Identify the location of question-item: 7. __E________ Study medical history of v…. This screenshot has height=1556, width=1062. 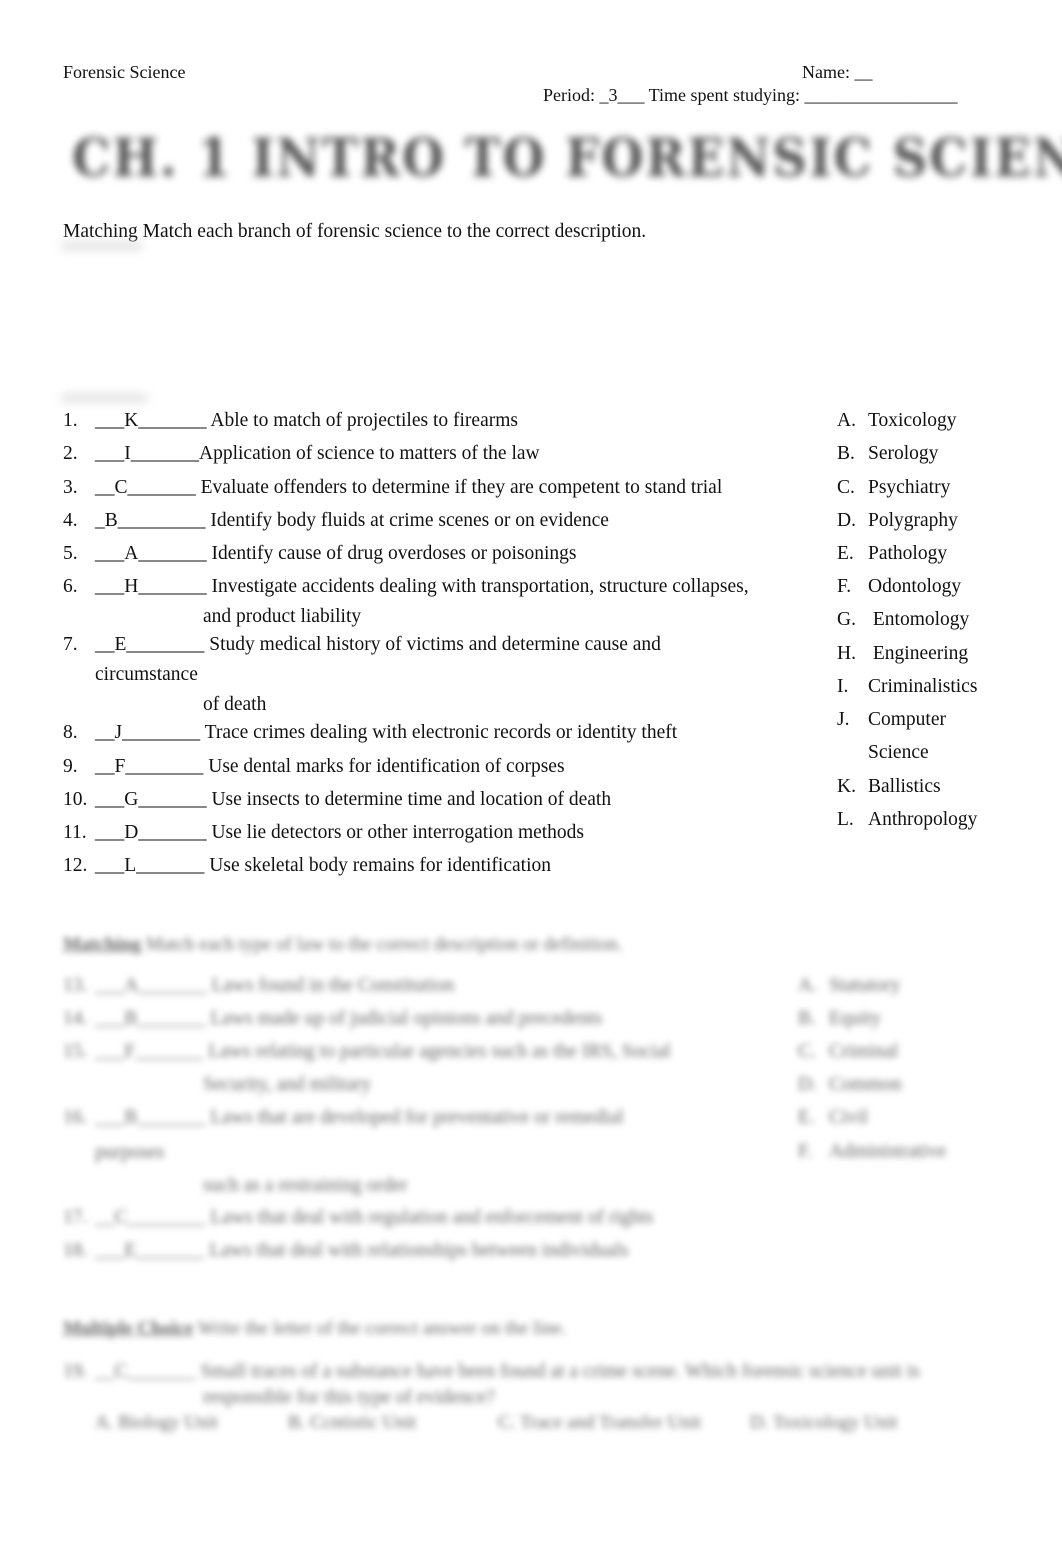
(362, 674).